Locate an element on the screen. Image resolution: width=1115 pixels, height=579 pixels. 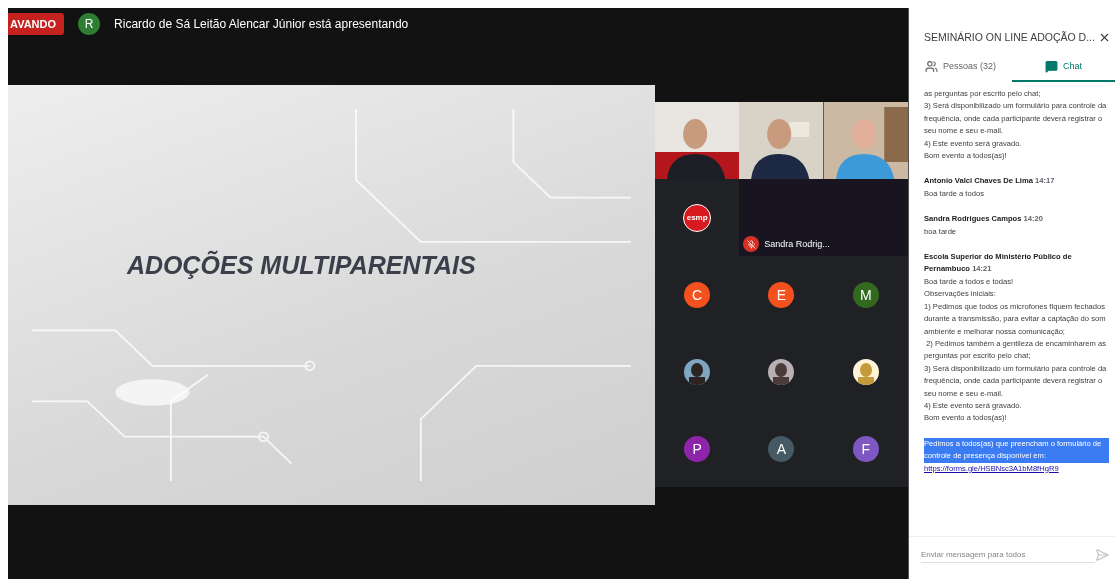
mic-off-icon is located at coordinates (751, 244).